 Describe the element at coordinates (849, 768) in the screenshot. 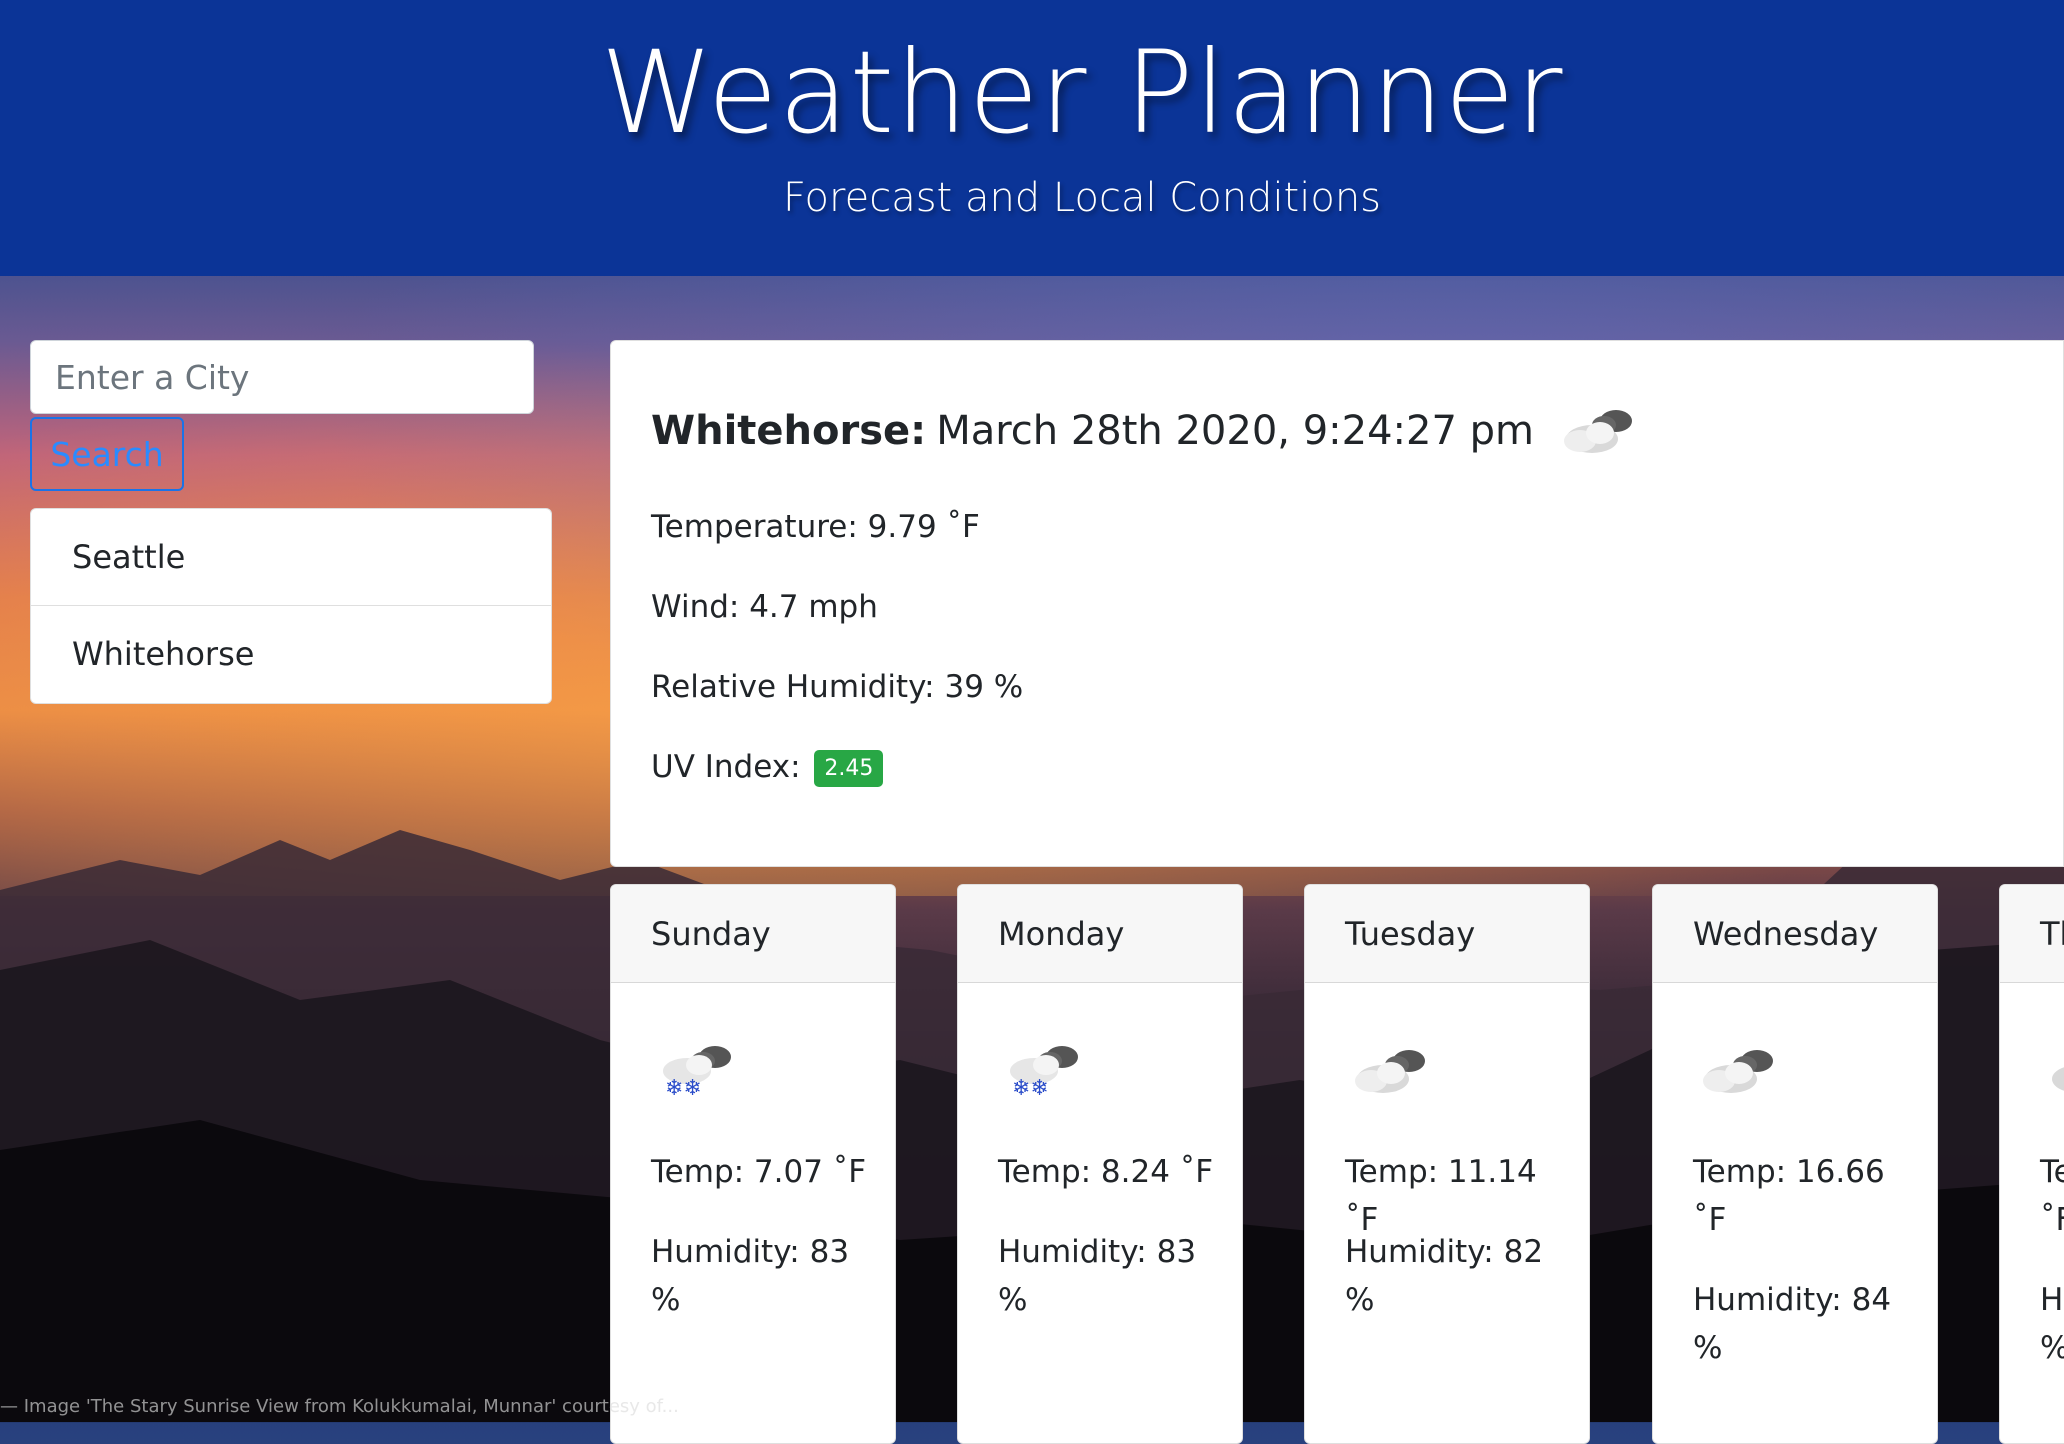

I see `uv-index-badge: 2.45` at that location.